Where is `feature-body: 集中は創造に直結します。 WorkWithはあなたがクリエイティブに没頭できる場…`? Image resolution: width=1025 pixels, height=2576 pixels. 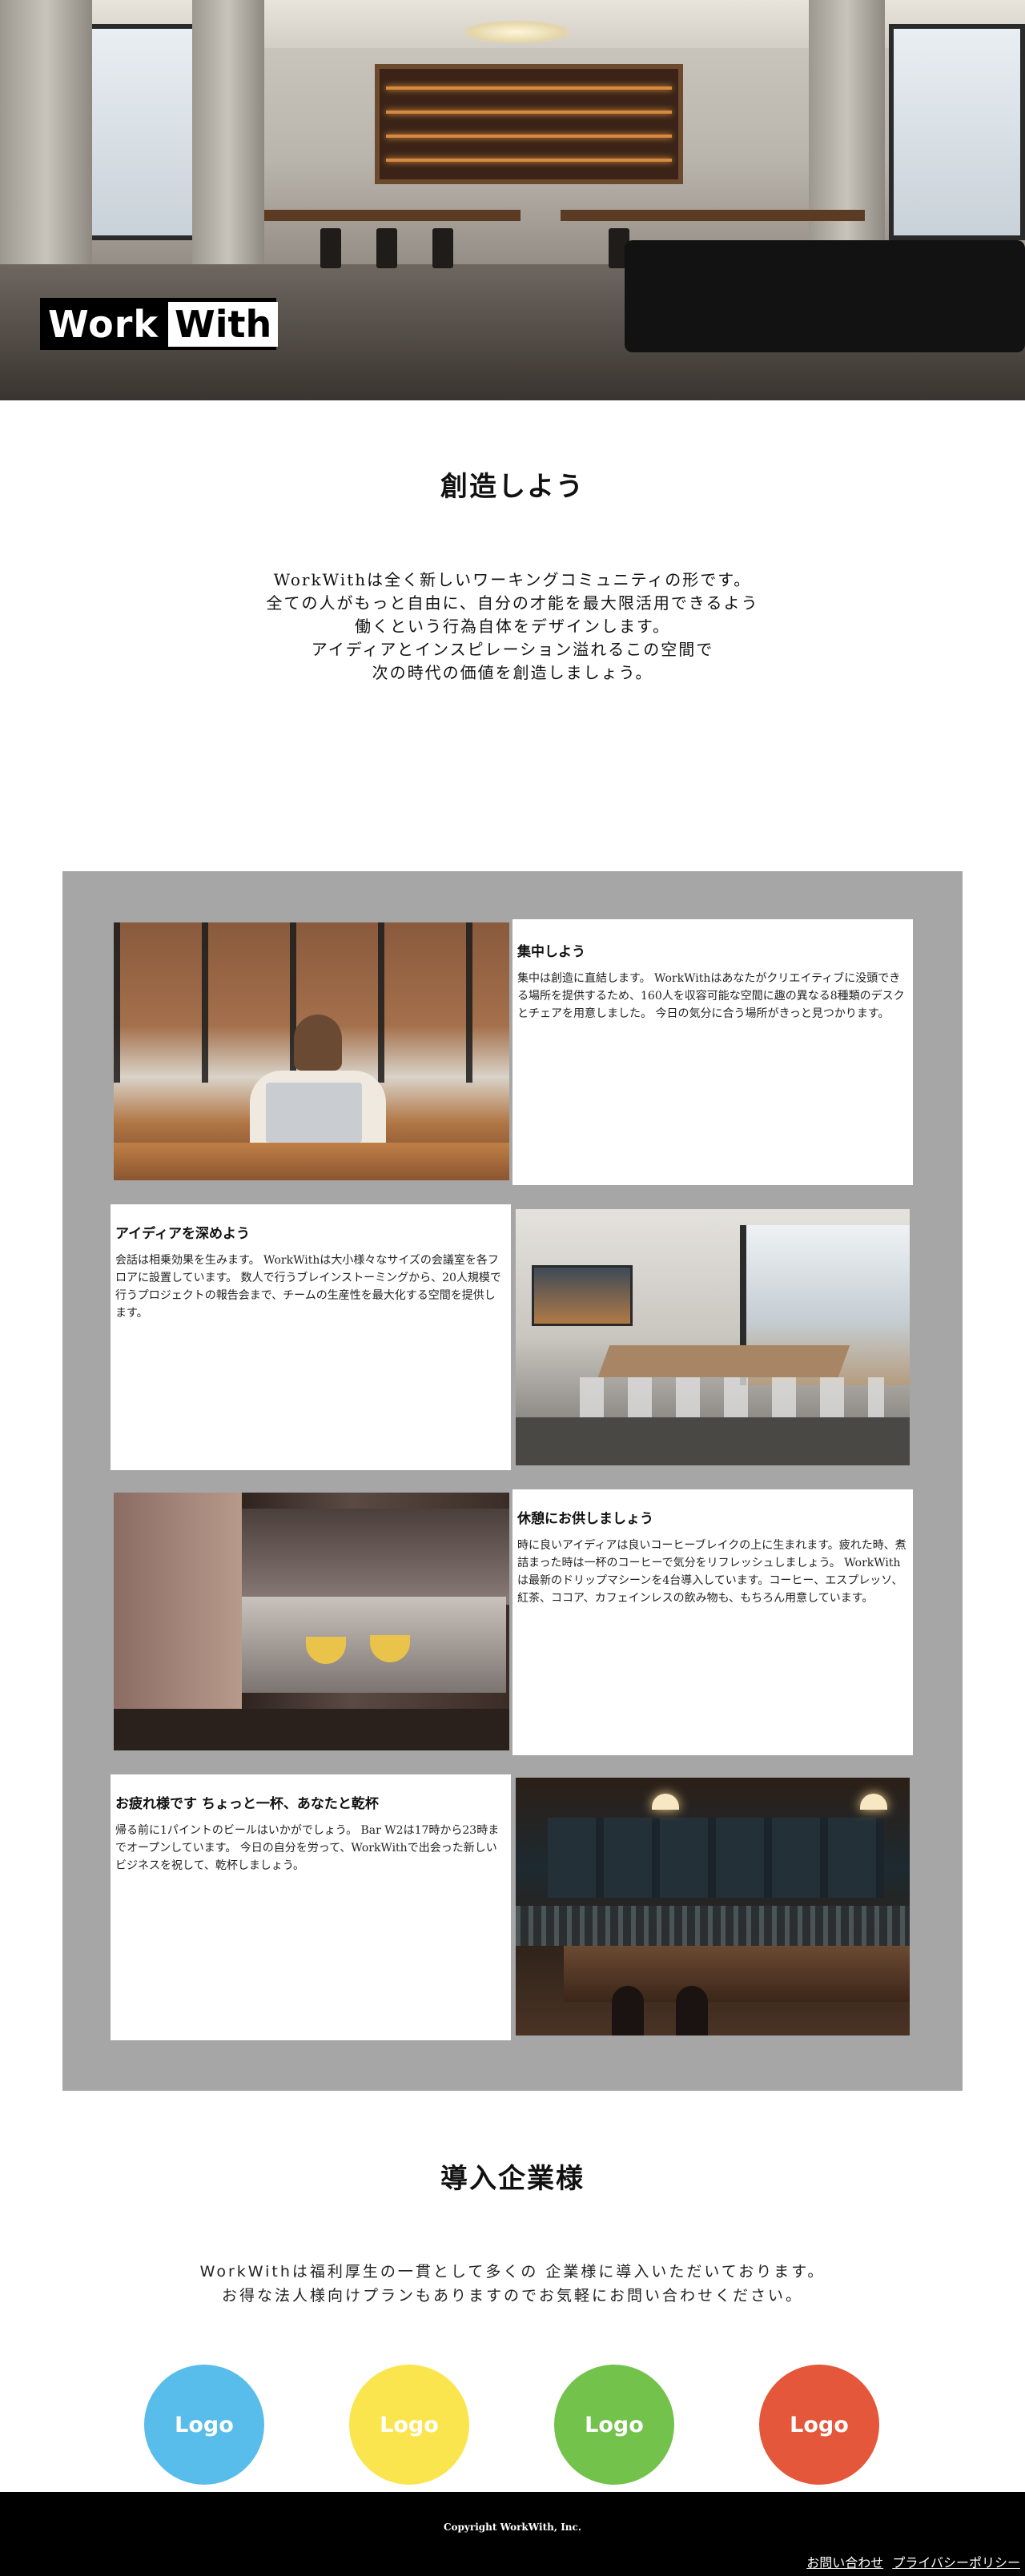 feature-body: 集中は創造に直結します。 WorkWithはあなたがクリエイティブに没頭できる場… is located at coordinates (711, 996).